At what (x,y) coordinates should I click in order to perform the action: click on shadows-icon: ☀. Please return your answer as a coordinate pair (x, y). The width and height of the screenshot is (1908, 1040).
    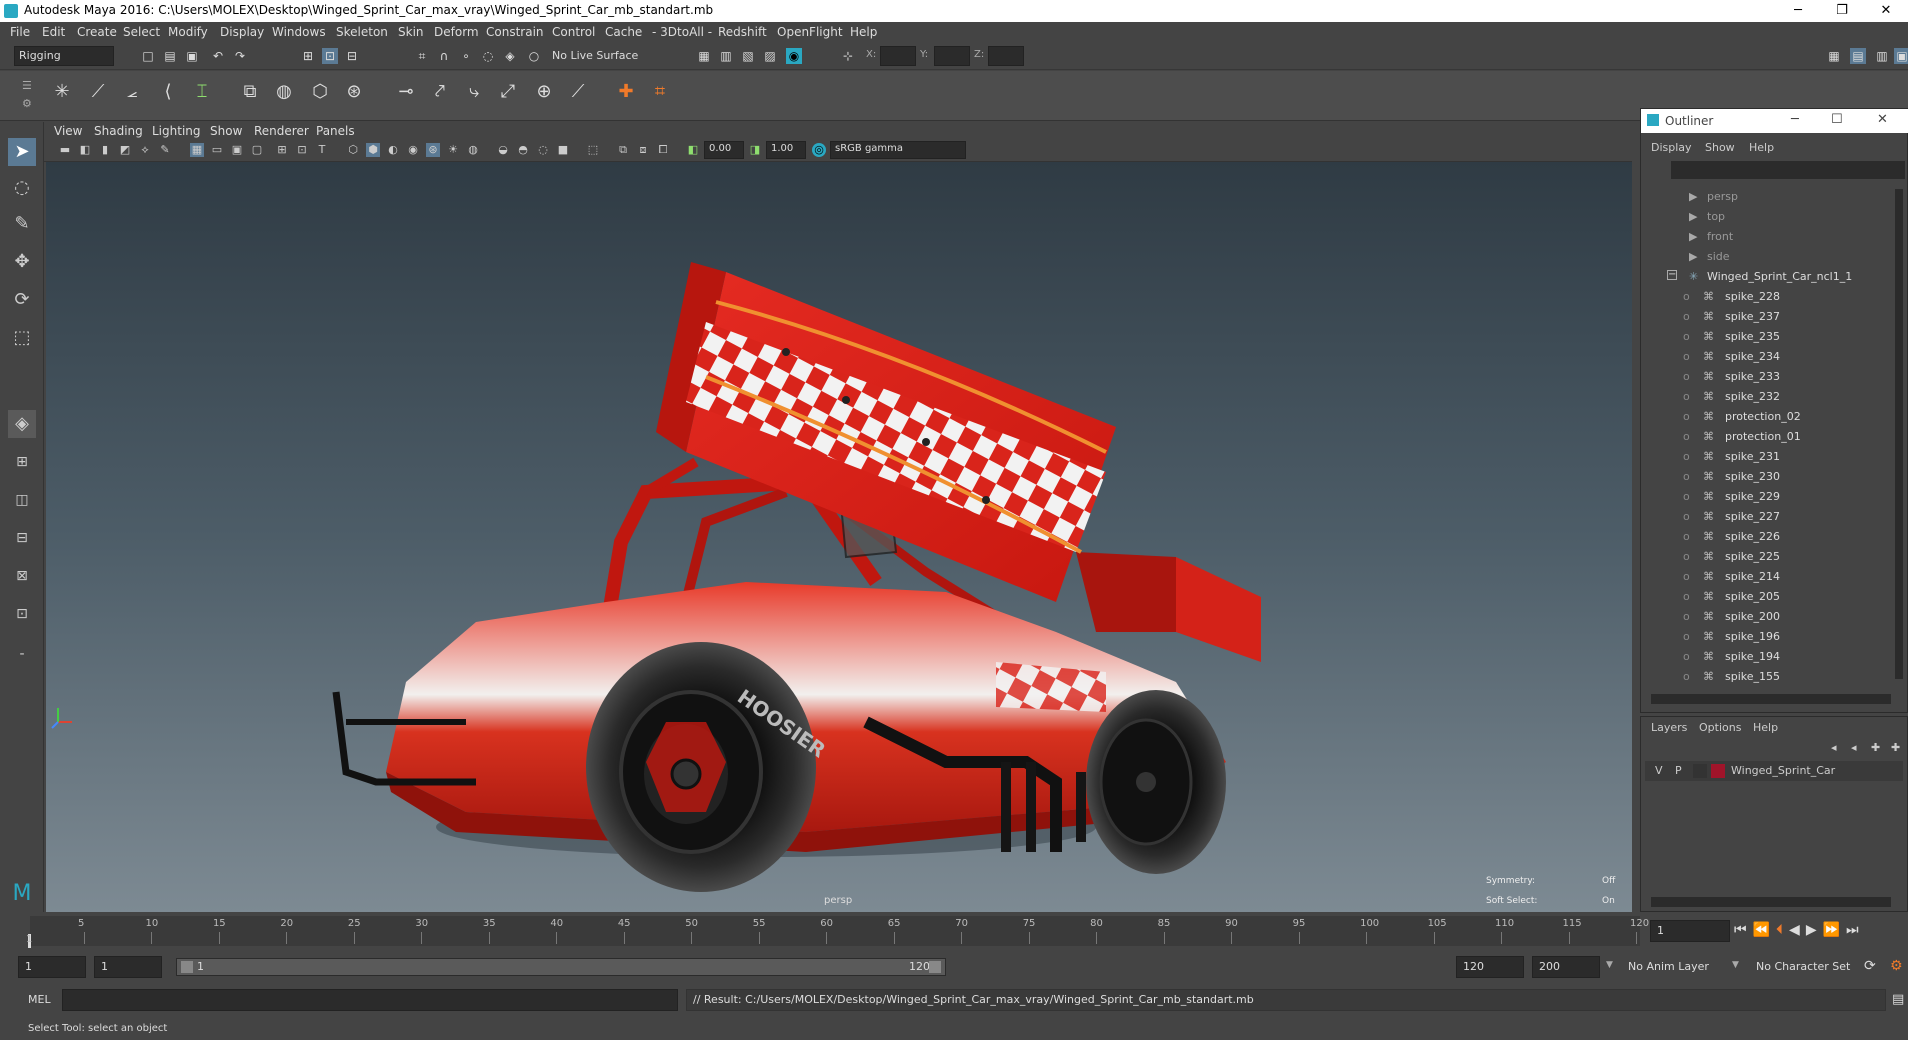
    Looking at the image, I should click on (453, 150).